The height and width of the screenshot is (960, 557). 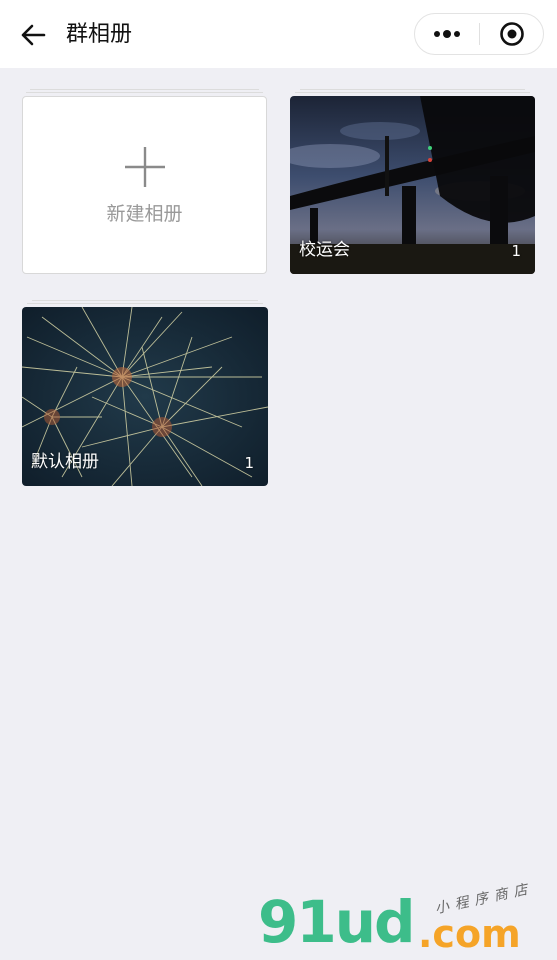 I want to click on watermark-logo: 91ud .com 小程序商店, so click(x=405, y=919).